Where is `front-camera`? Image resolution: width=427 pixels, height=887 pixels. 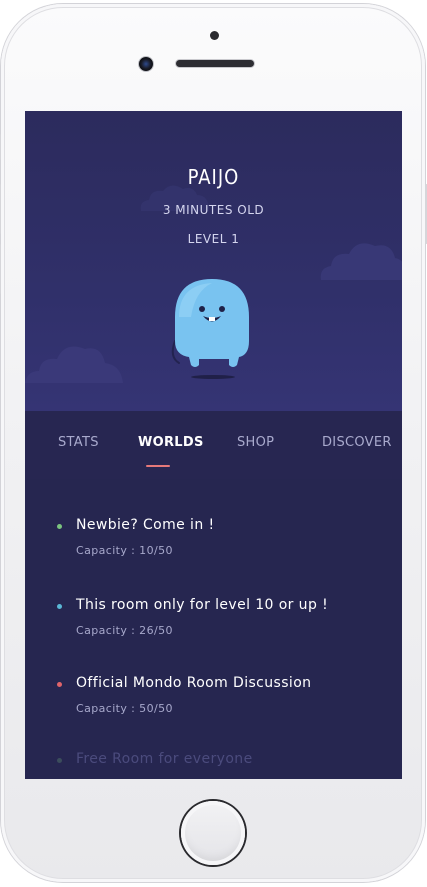 front-camera is located at coordinates (146, 64).